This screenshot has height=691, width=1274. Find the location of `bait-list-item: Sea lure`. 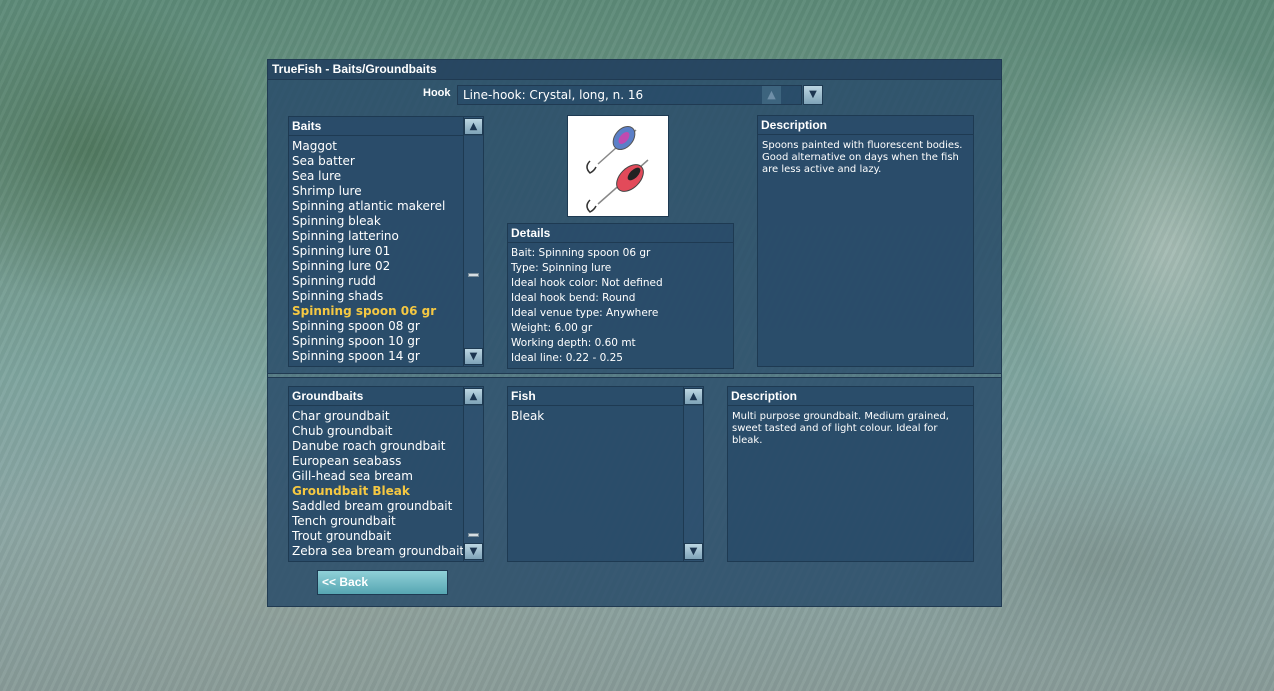

bait-list-item: Sea lure is located at coordinates (376, 176).